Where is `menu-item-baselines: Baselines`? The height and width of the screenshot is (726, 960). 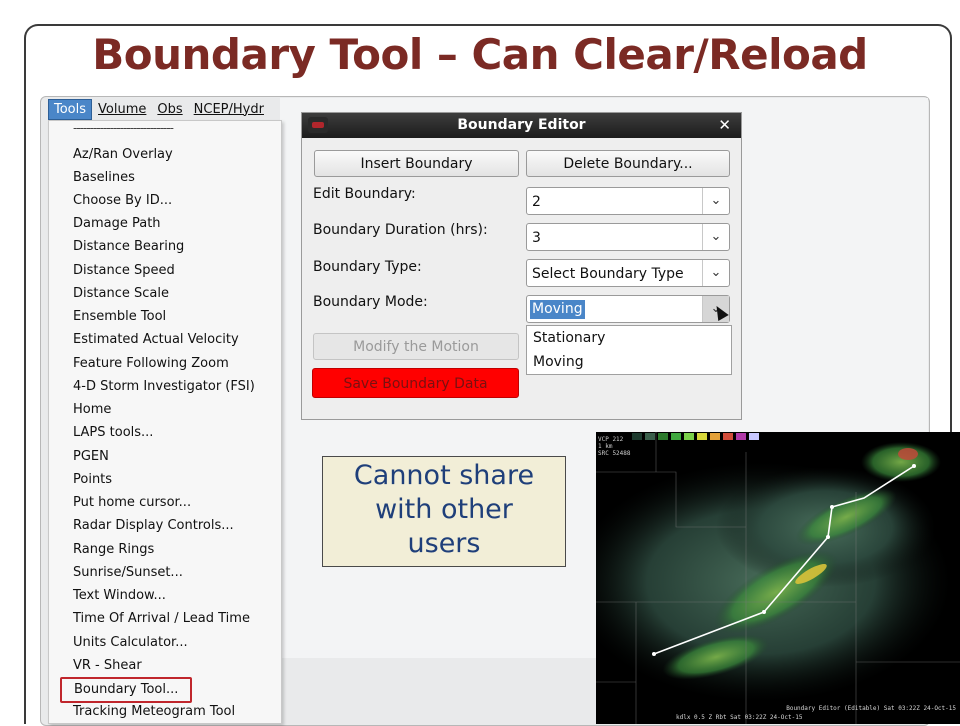 menu-item-baselines: Baselines is located at coordinates (104, 178).